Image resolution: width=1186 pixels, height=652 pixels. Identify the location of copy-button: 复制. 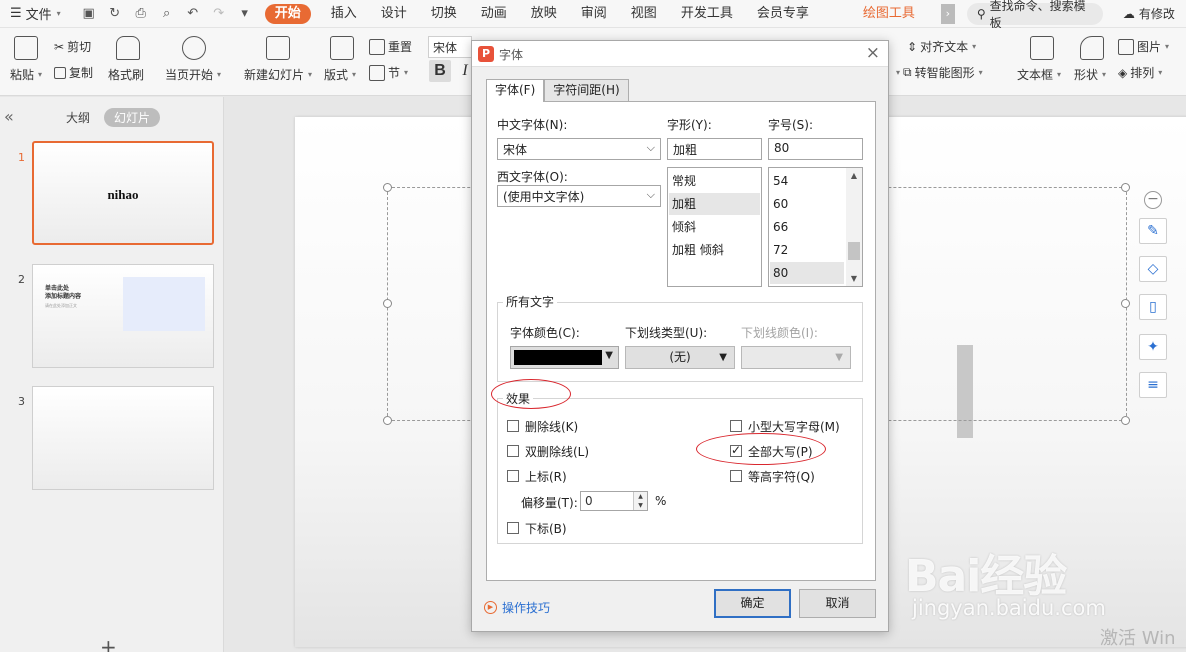
(73, 72).